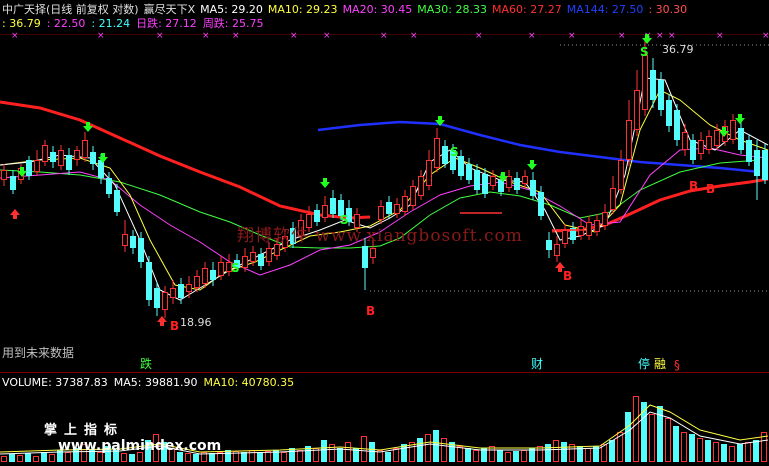 The image size is (769, 466). Describe the element at coordinates (678, 49) in the screenshot. I see `high-price-label: 36.79` at that location.